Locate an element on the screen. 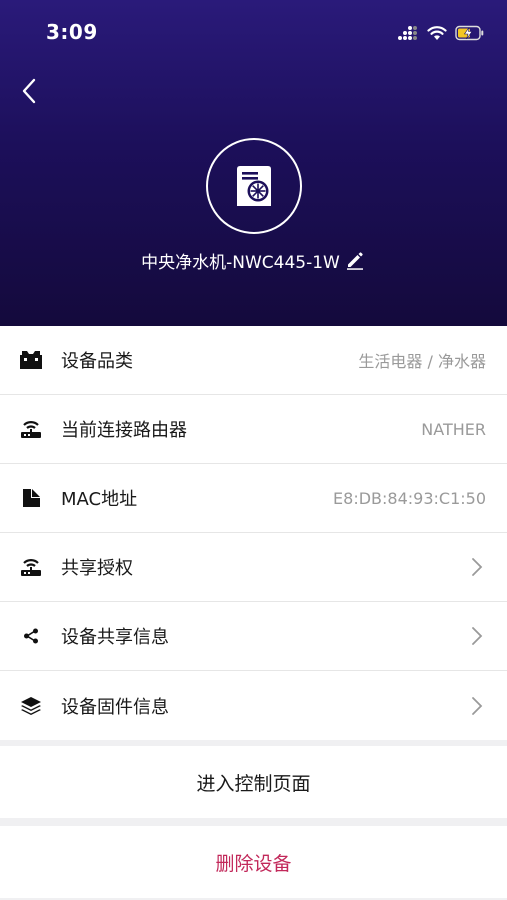 The height and width of the screenshot is (900, 507). row-value: E8:DB:84:93:C1:50 is located at coordinates (409, 498).